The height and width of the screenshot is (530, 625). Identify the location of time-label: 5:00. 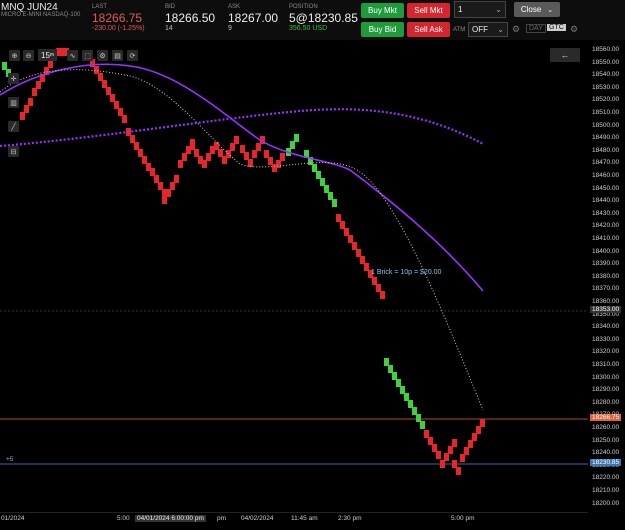
(123, 518).